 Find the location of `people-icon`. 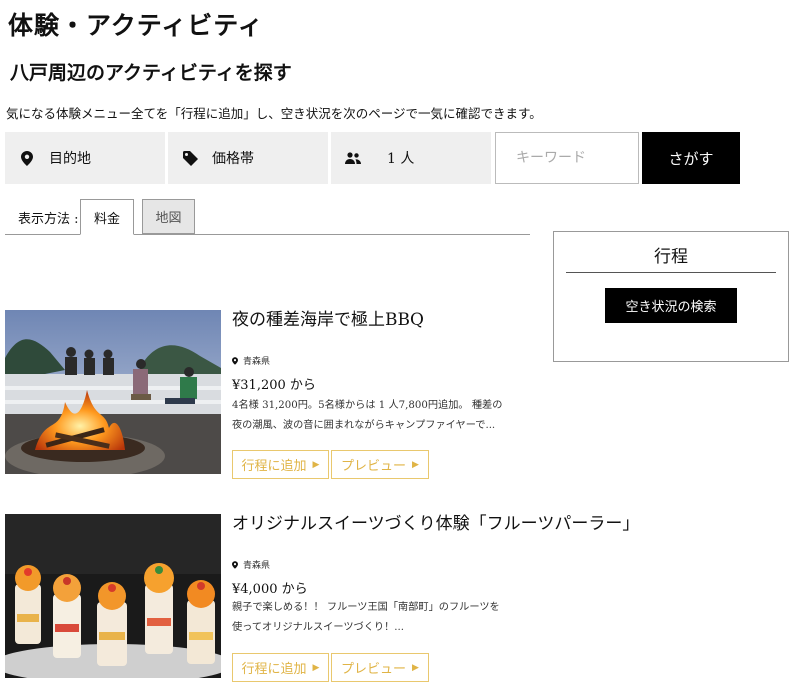

people-icon is located at coordinates (353, 158).